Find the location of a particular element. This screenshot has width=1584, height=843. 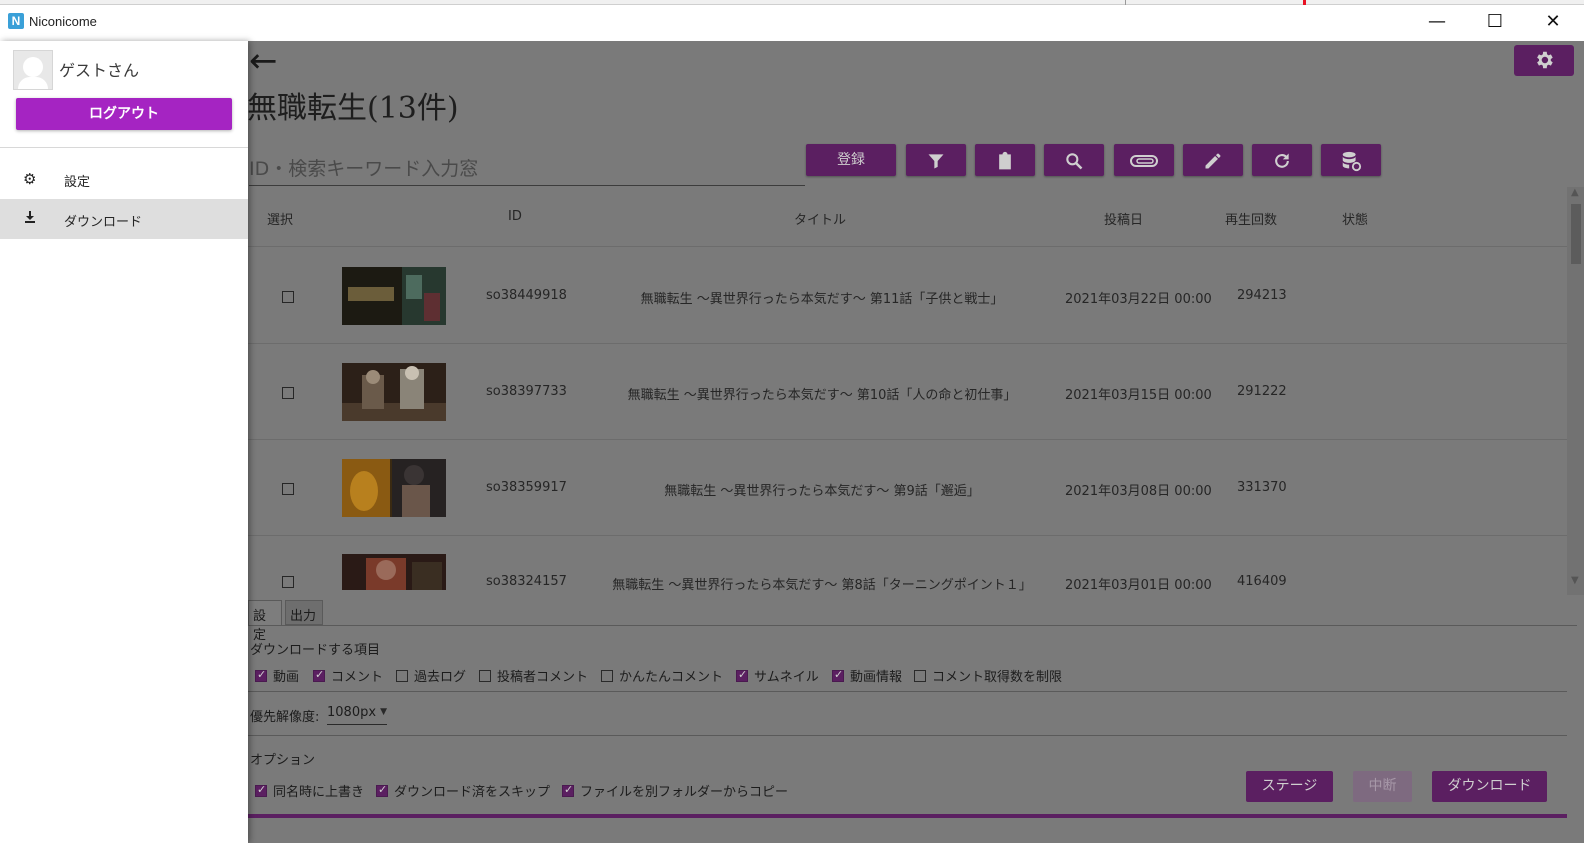

filter-button is located at coordinates (936, 160).